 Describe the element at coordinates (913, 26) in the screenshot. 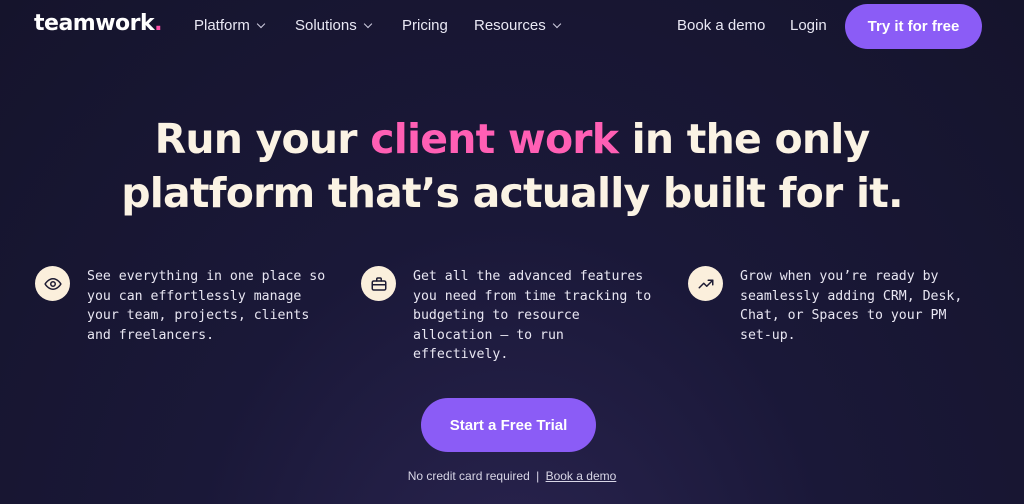

I see `try-it-free-button: Try it for free` at that location.